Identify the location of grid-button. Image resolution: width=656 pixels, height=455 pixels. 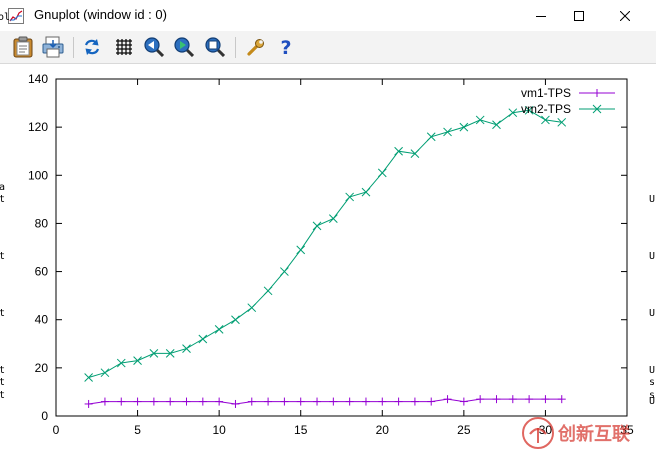
(124, 47).